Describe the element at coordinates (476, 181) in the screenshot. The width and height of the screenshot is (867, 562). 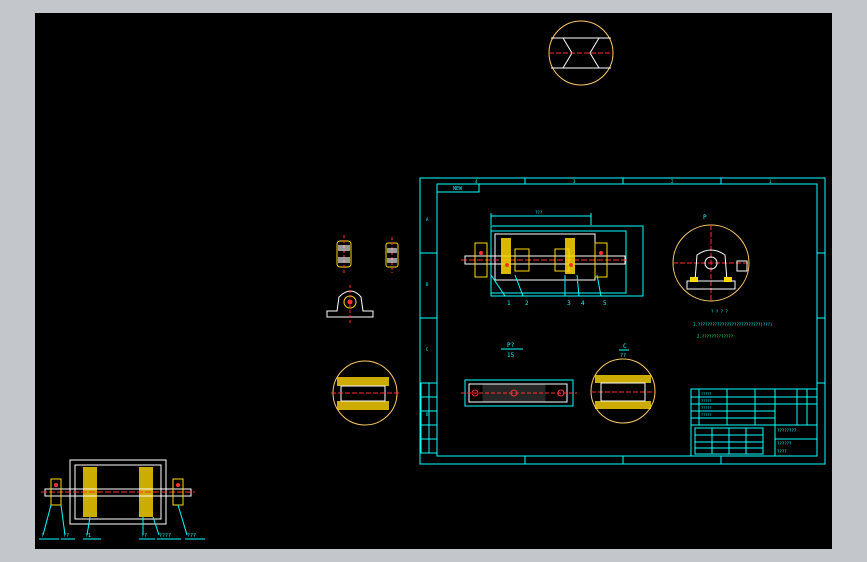
I see `zone-top-1: 4` at that location.